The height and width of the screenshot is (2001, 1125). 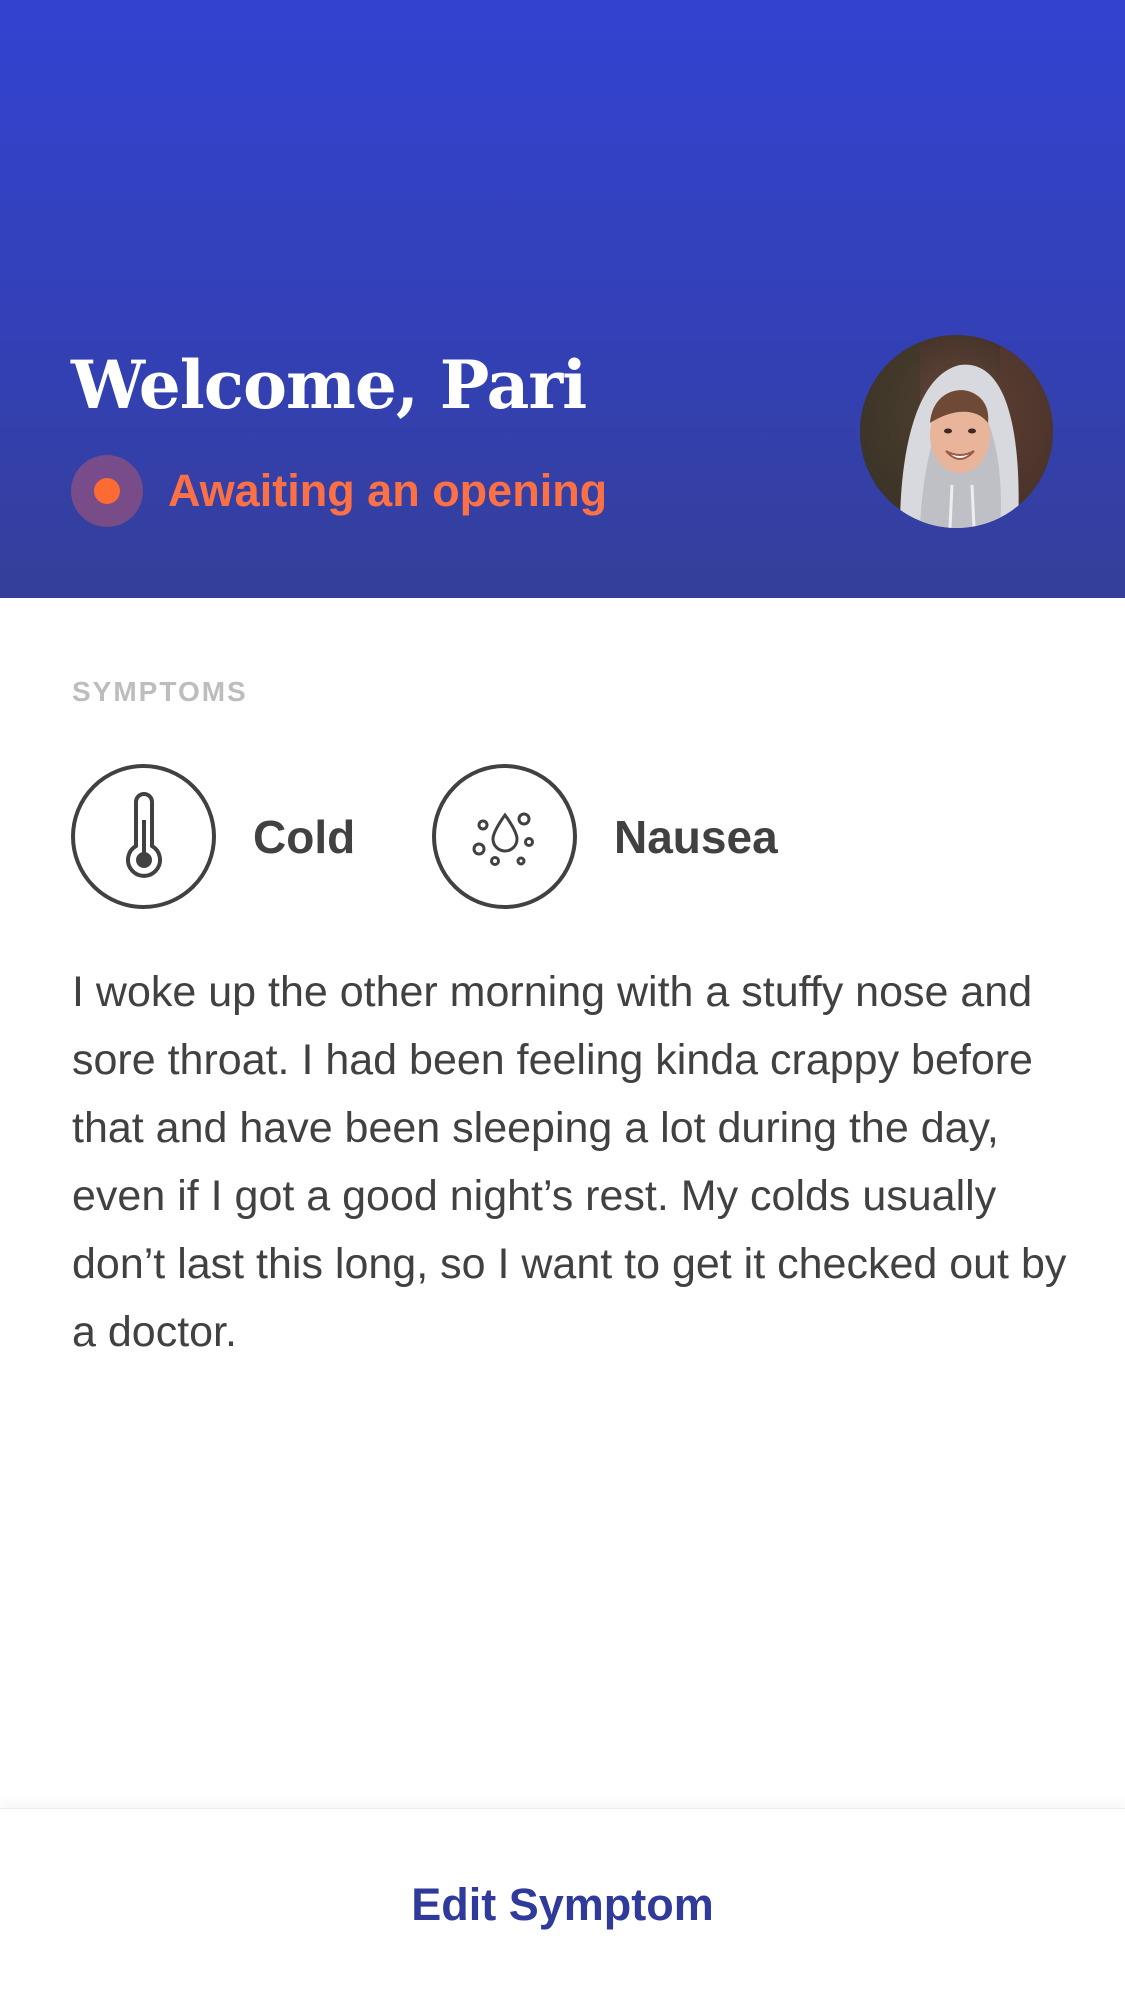 I want to click on thermometer-icon, so click(x=143, y=836).